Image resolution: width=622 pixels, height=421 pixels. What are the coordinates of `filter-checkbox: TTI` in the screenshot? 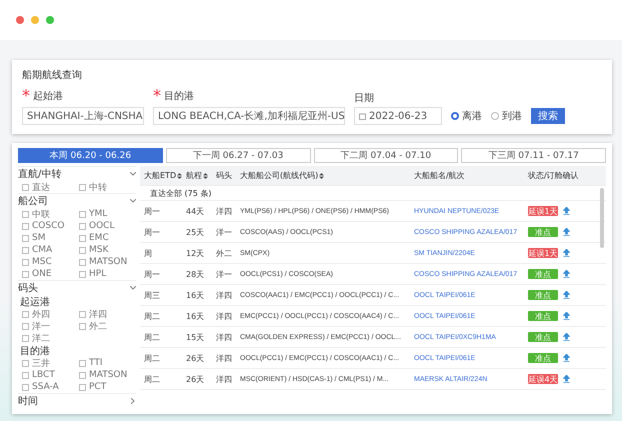 It's located at (107, 363).